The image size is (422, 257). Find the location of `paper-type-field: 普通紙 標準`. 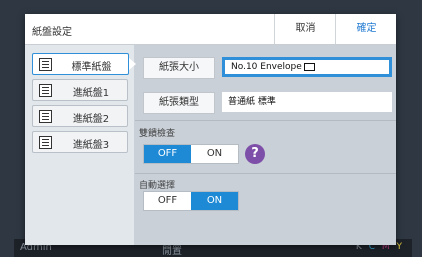

paper-type-field: 普通紙 標準 is located at coordinates (307, 102).